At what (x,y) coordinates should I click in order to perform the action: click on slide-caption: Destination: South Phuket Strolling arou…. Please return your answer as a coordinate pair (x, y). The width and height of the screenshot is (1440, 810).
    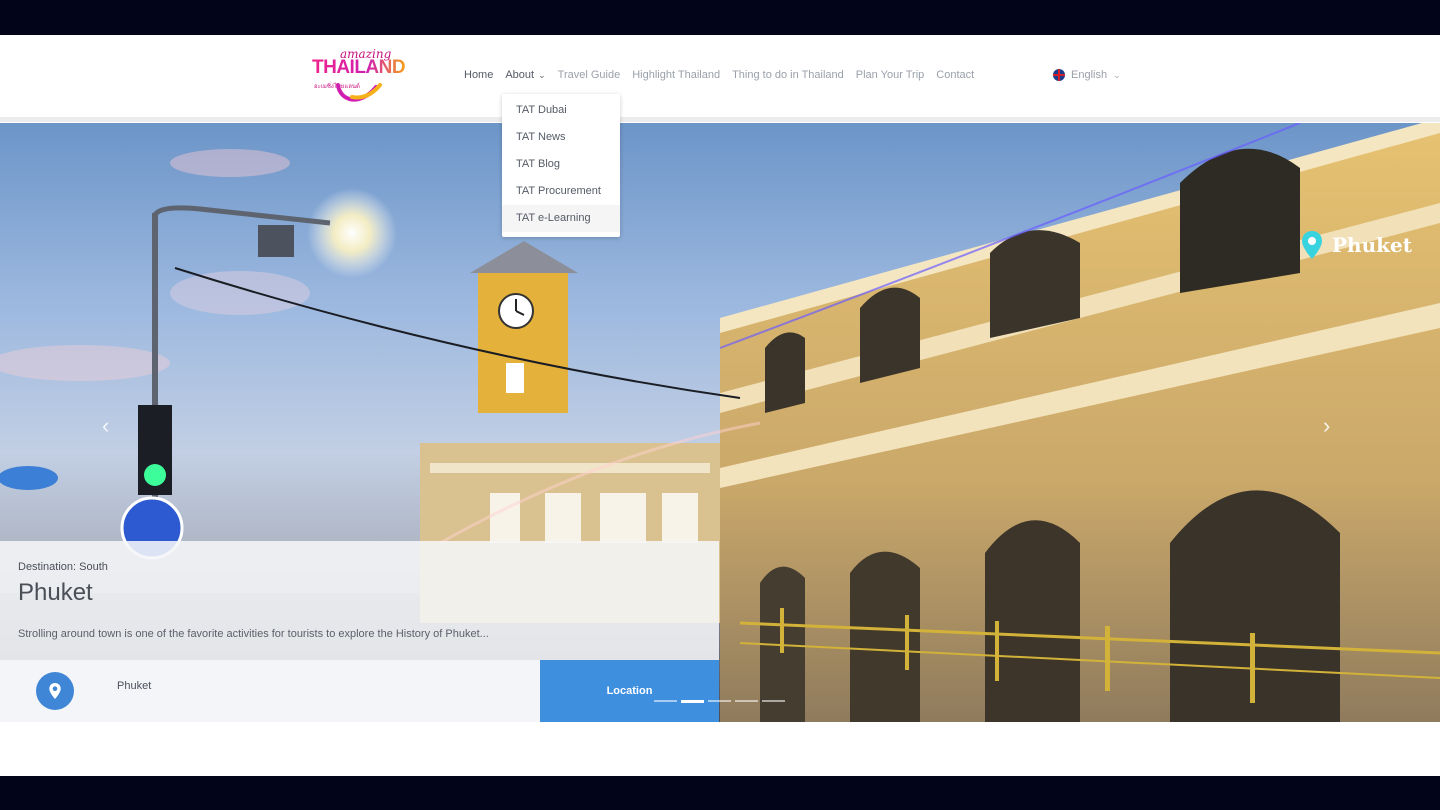
    Looking at the image, I should click on (359, 600).